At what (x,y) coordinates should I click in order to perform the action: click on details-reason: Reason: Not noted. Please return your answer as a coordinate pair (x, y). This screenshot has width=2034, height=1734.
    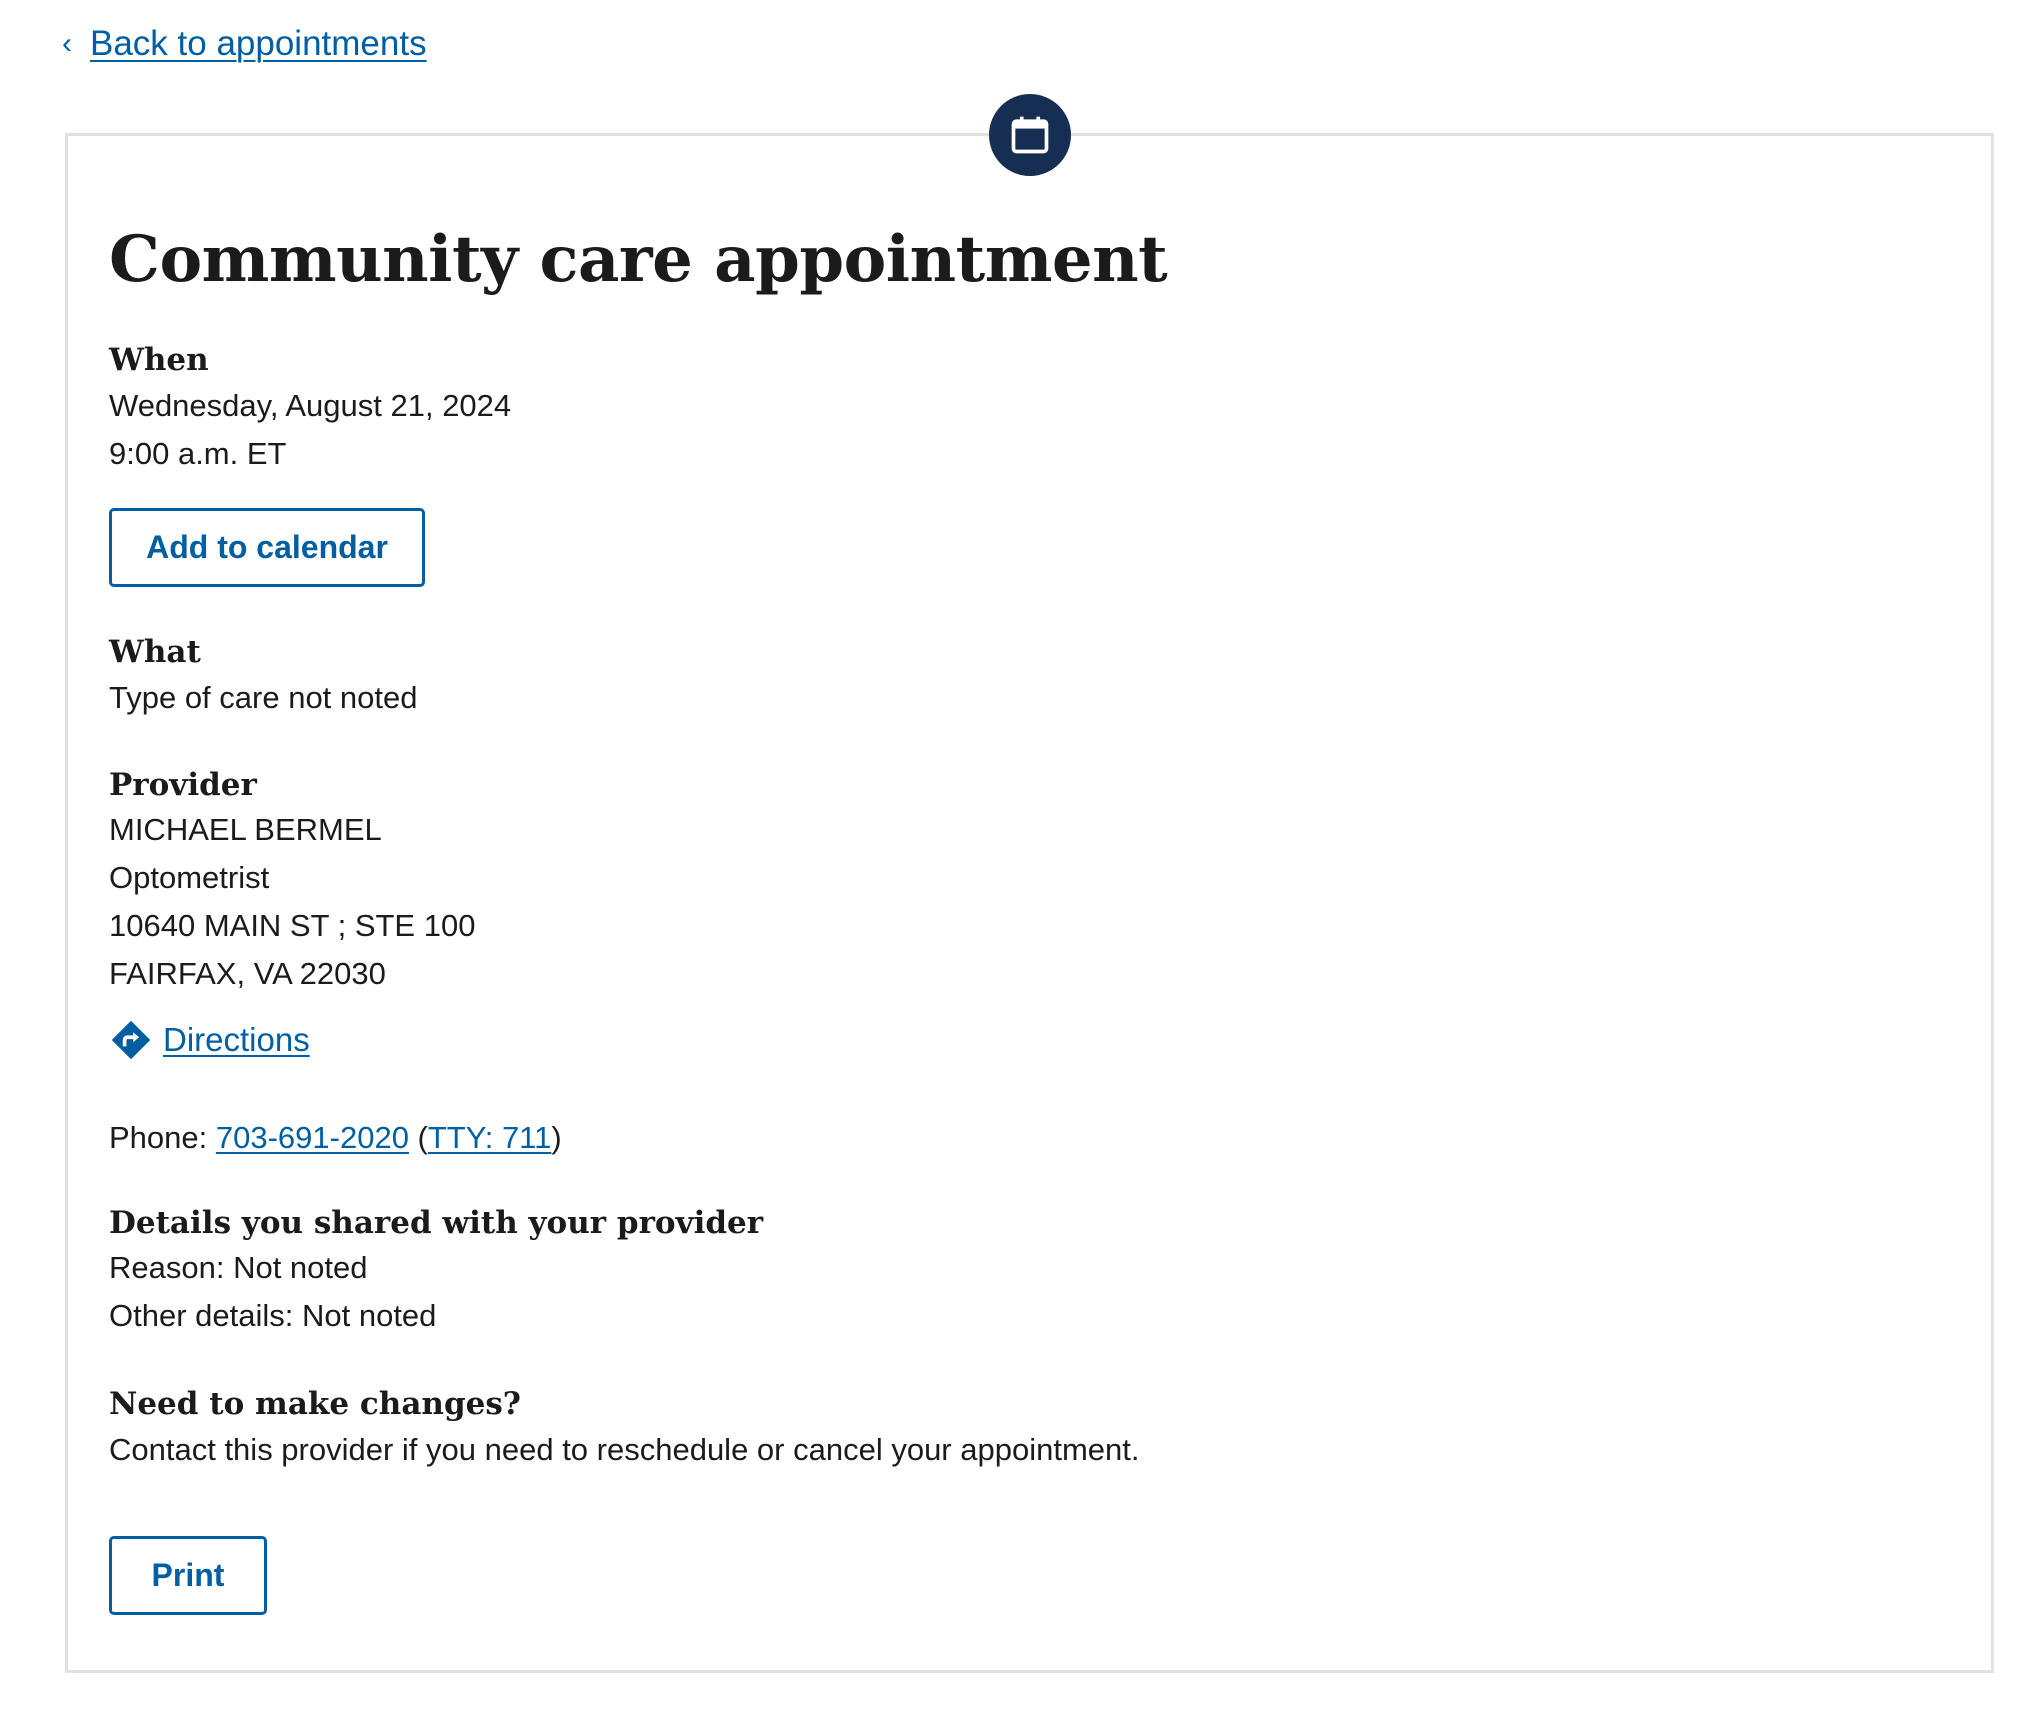
    Looking at the image, I should click on (238, 1267).